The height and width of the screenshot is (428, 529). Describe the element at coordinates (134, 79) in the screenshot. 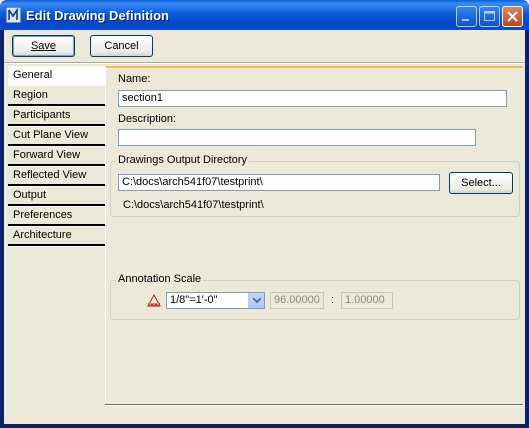

I see `name-label: Name:` at that location.